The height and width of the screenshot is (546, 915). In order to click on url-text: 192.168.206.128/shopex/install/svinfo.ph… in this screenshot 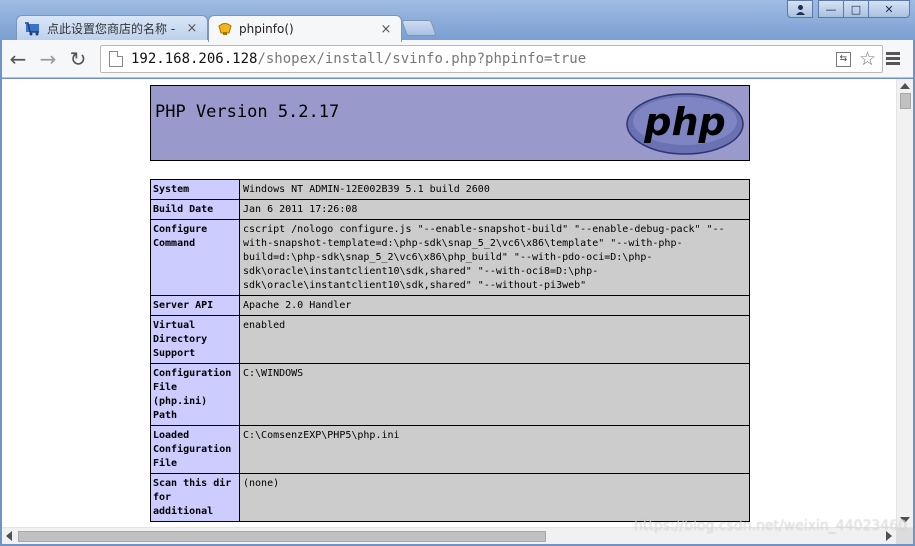, I will do `click(358, 59)`.